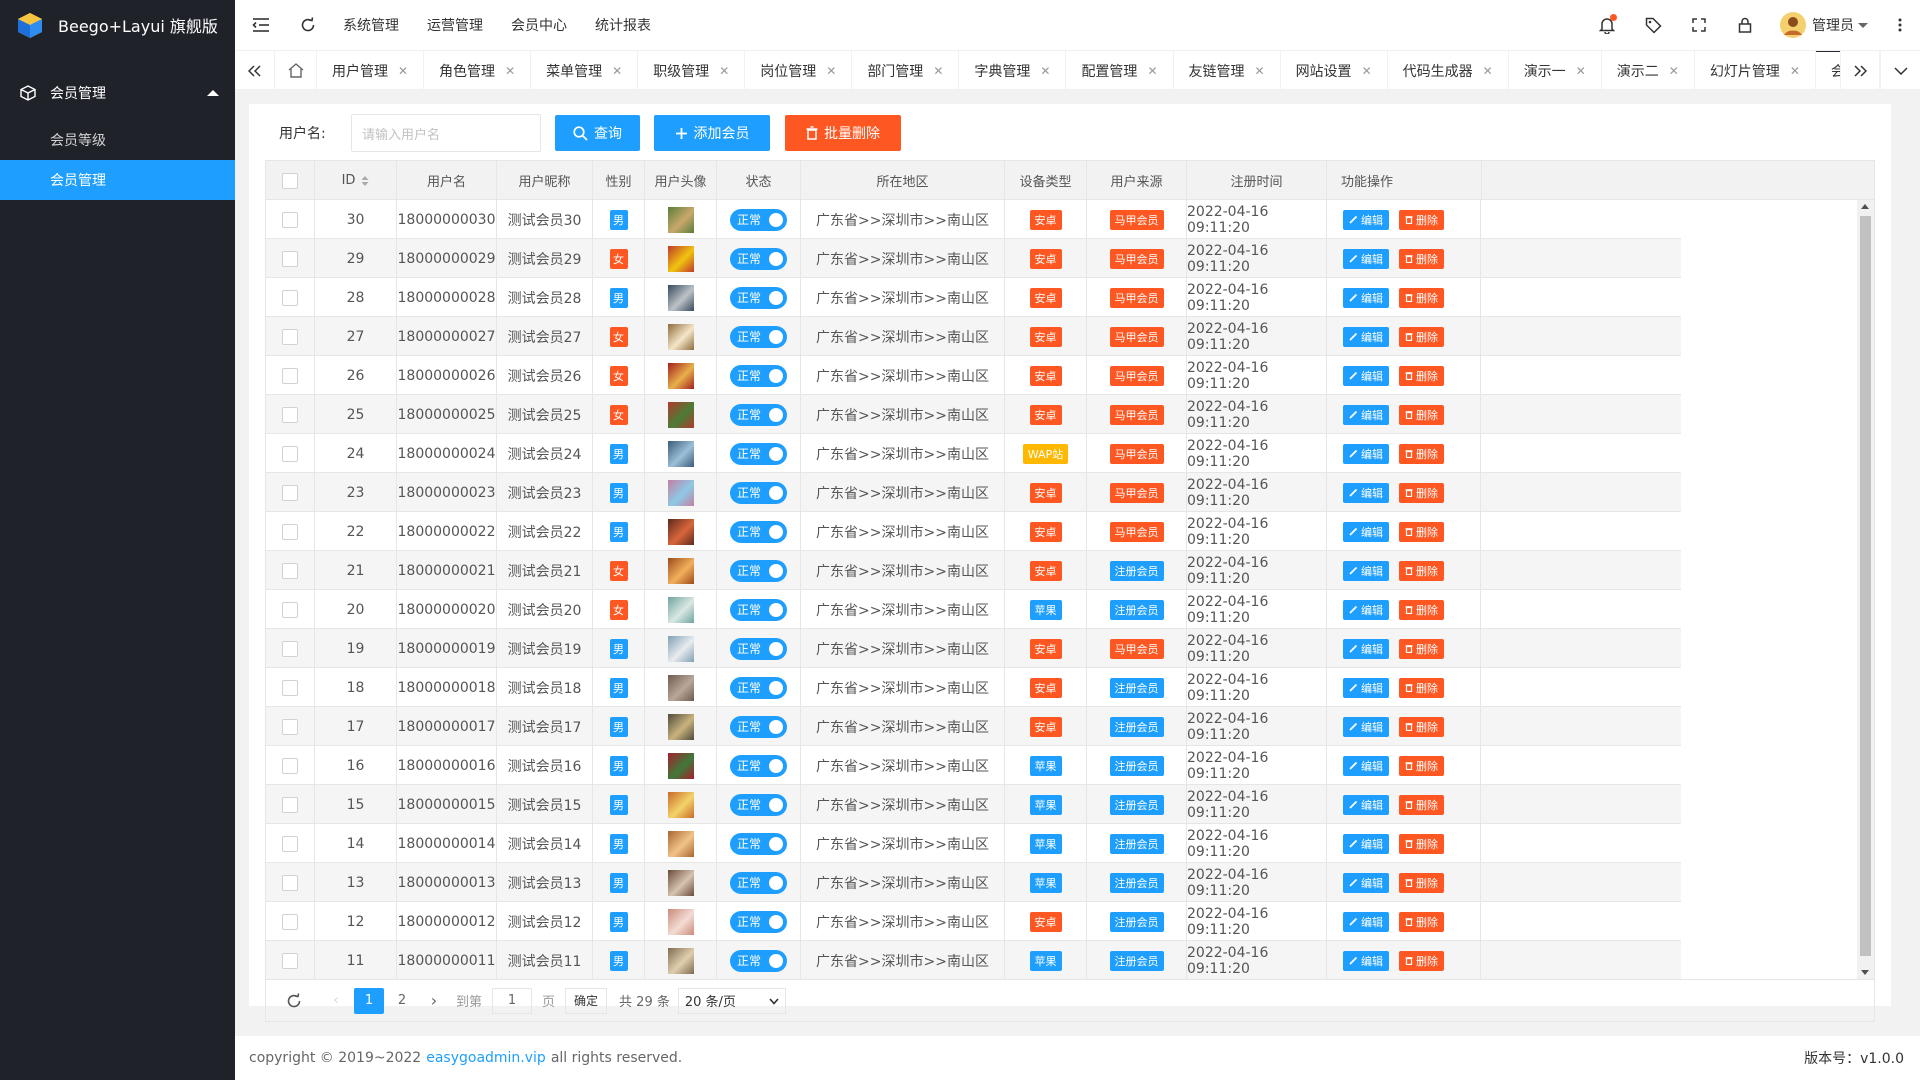  I want to click on tab-item: 角色管理 ✕, so click(478, 70).